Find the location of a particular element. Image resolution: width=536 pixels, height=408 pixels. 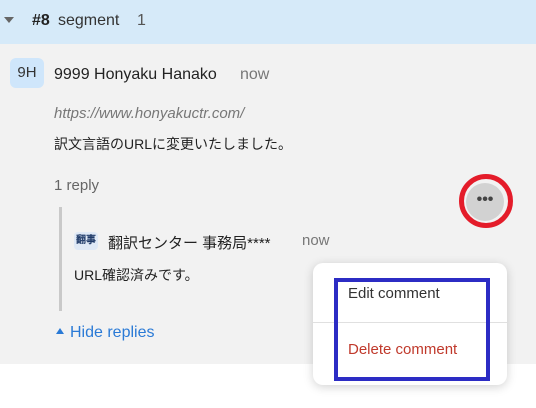

comment-url: https://www.honyakuctr.com/ is located at coordinates (149, 113).